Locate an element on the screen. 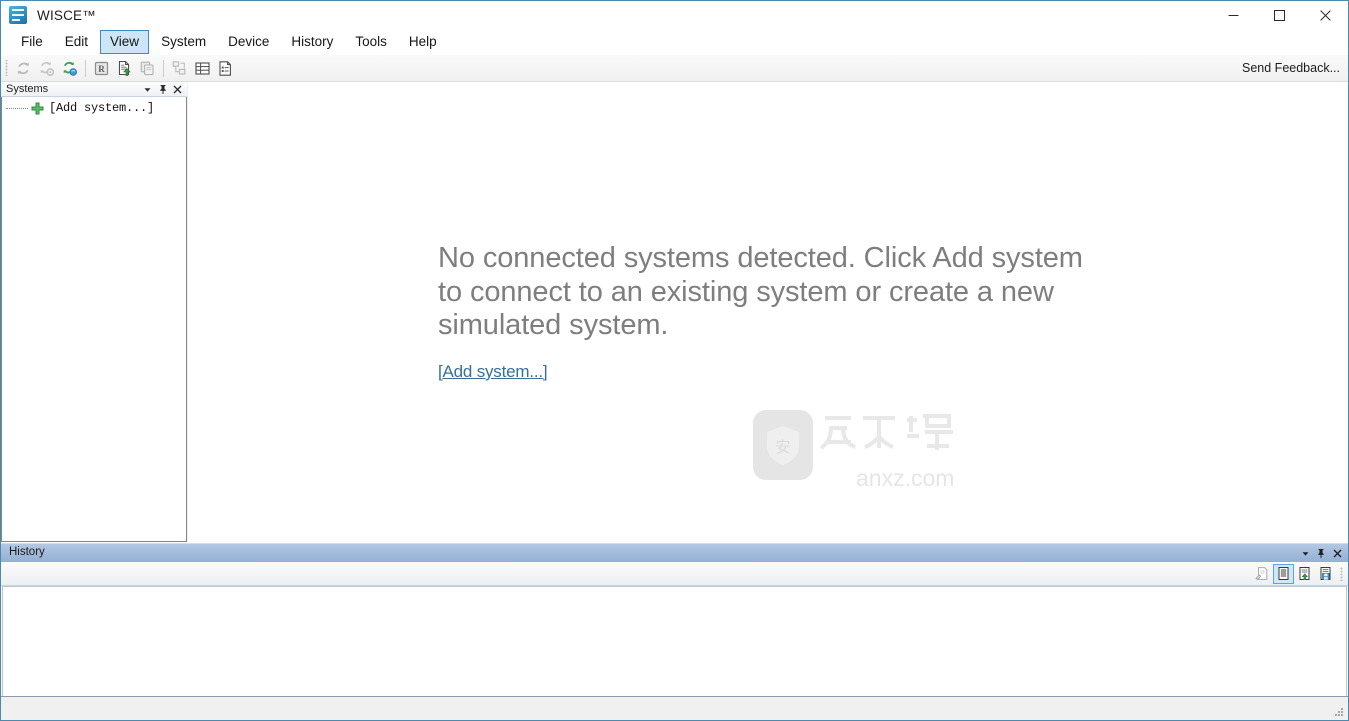 The height and width of the screenshot is (721, 1349). history-toolbar-drag-handle is located at coordinates (1342, 573).